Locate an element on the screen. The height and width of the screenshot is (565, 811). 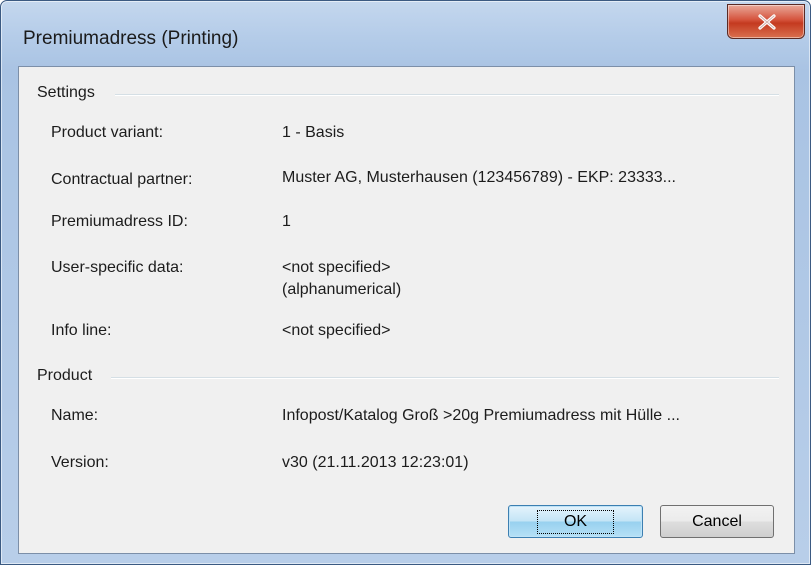
user-specific-data-label: User-specific data: is located at coordinates (117, 267).